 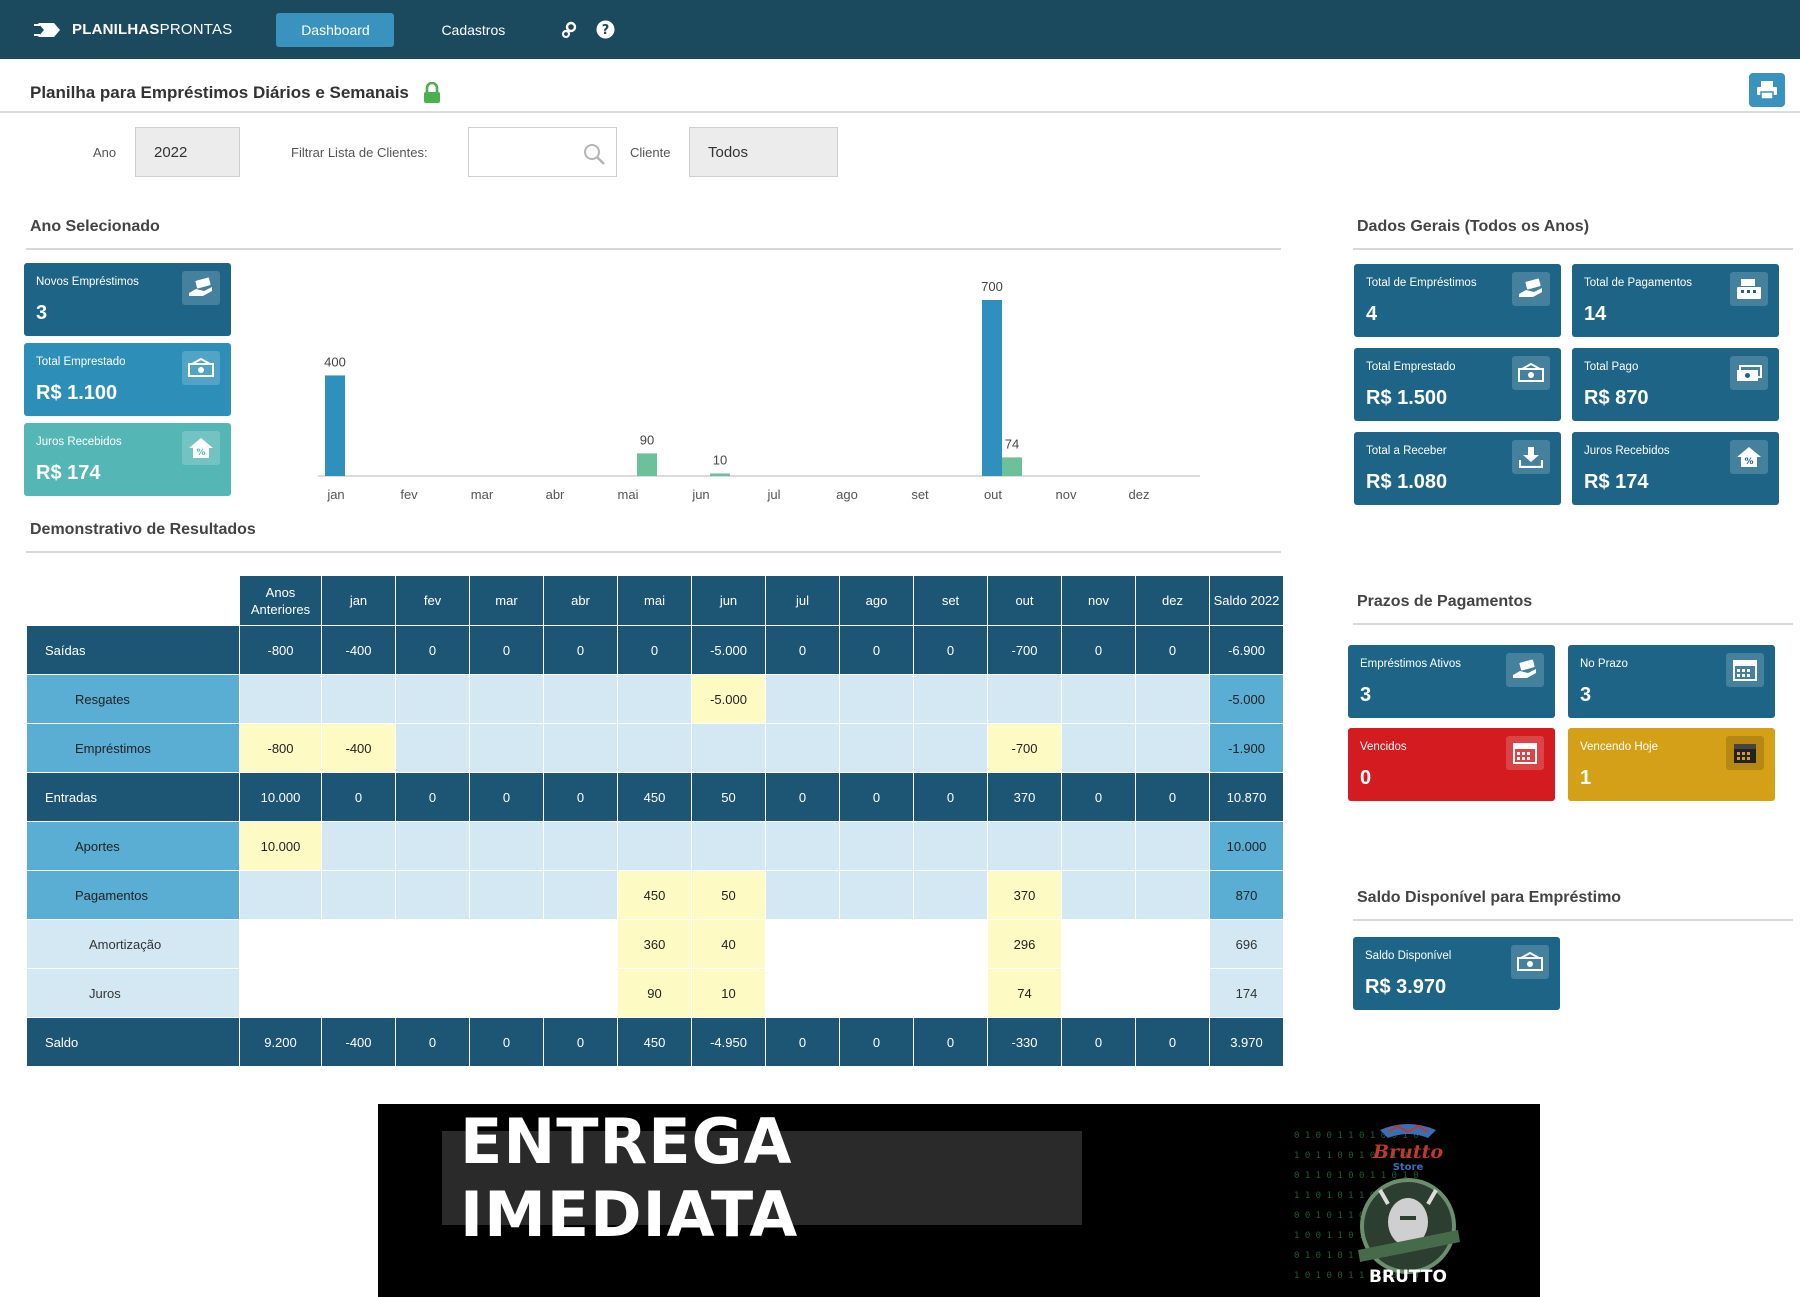 What do you see at coordinates (335, 29) in the screenshot?
I see `nav-dashboard-button: Dashboard` at bounding box center [335, 29].